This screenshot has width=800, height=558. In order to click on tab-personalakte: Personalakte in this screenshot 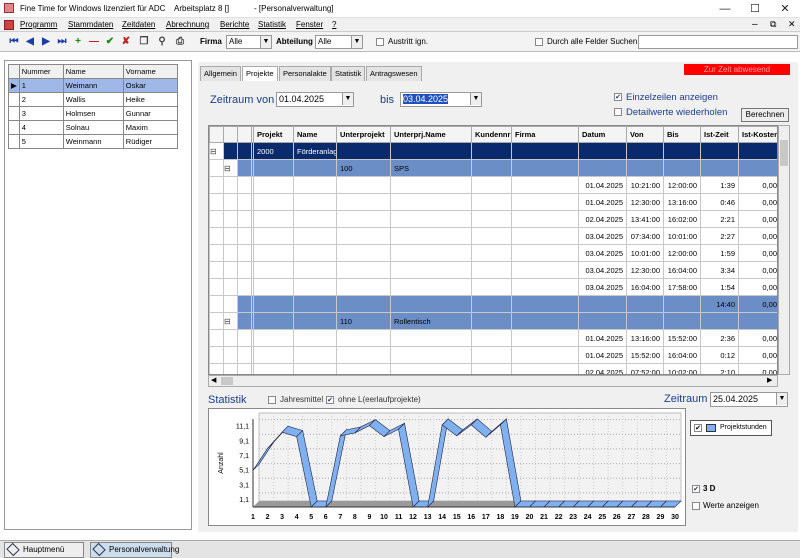, I will do `click(305, 73)`.